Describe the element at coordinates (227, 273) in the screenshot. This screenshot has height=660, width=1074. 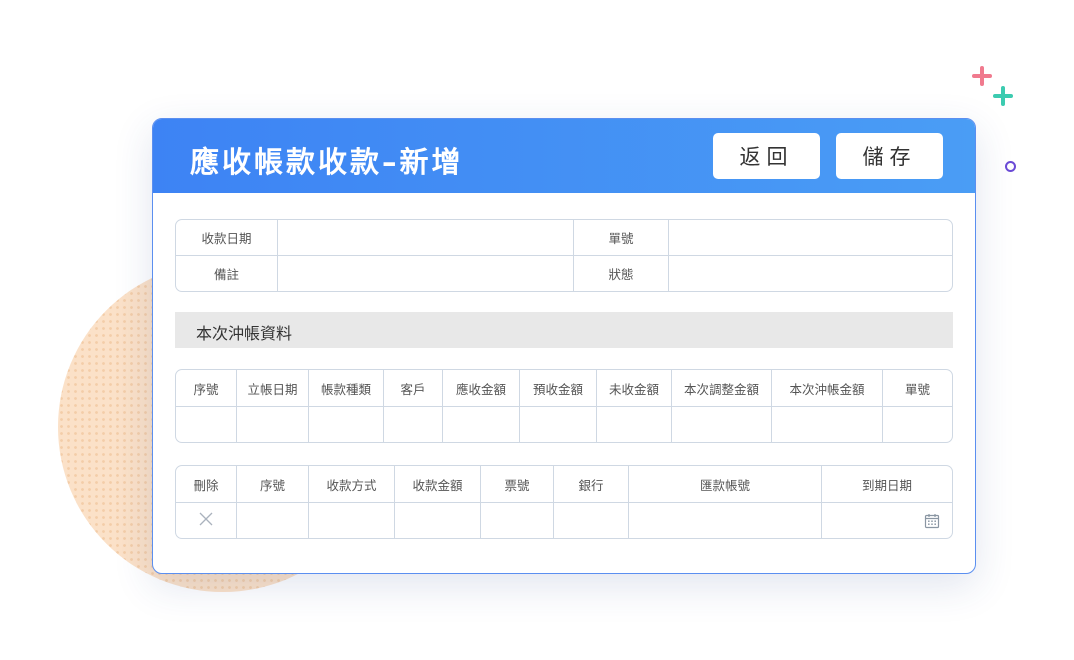
I see `memo-label: 備註` at that location.